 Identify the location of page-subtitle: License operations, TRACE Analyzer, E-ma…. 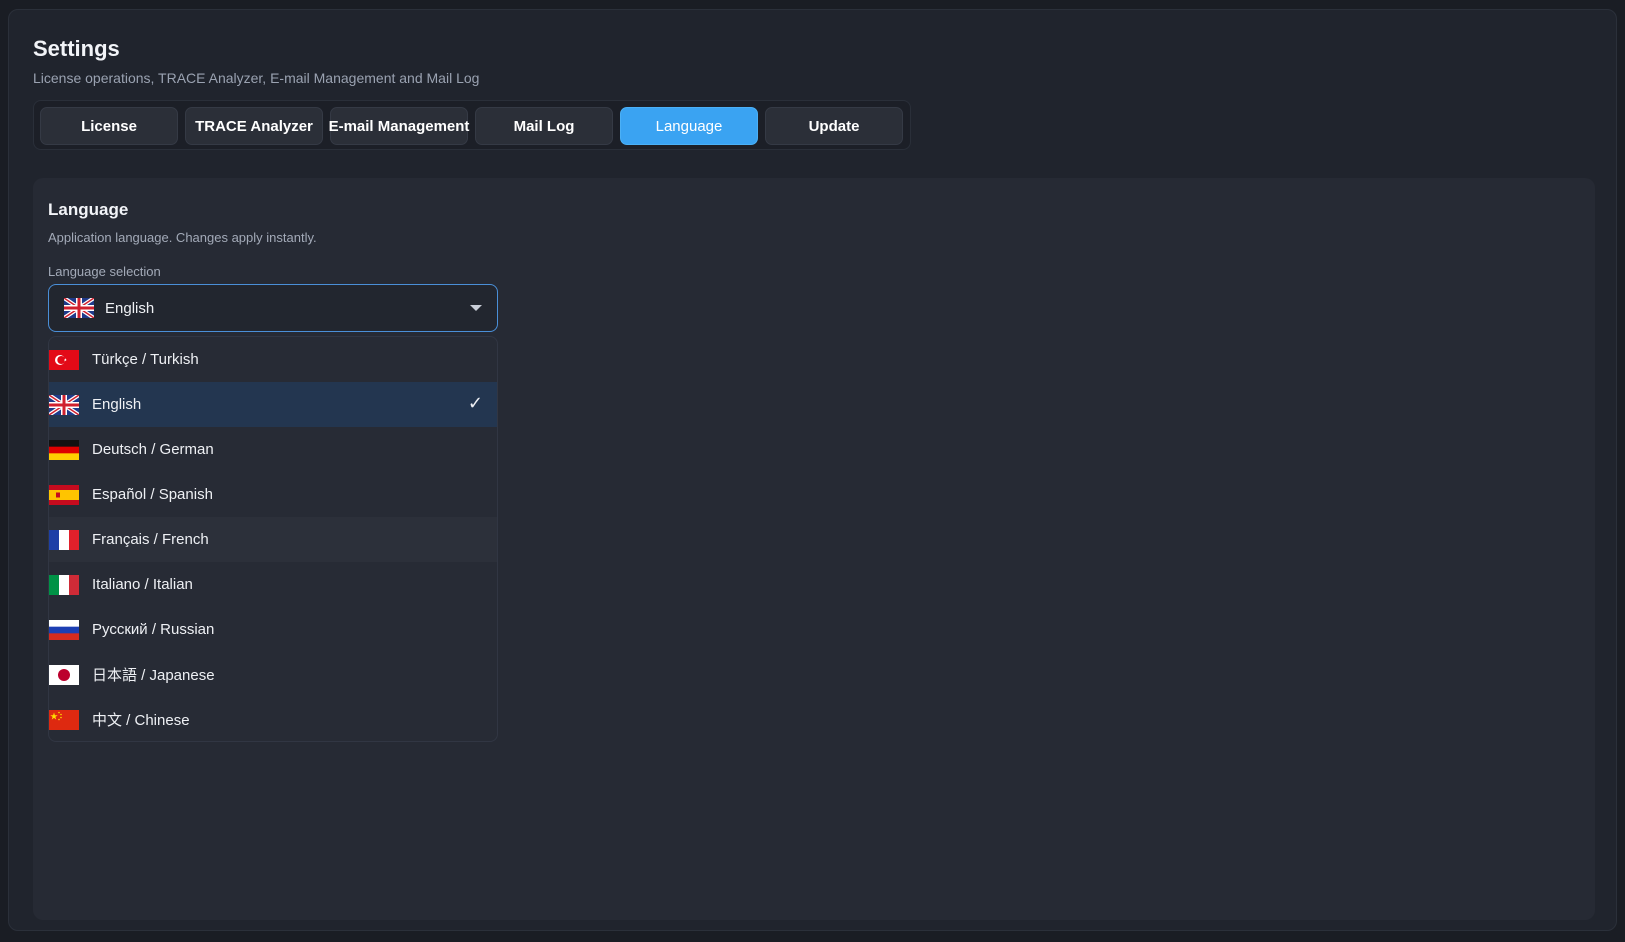
(256, 78).